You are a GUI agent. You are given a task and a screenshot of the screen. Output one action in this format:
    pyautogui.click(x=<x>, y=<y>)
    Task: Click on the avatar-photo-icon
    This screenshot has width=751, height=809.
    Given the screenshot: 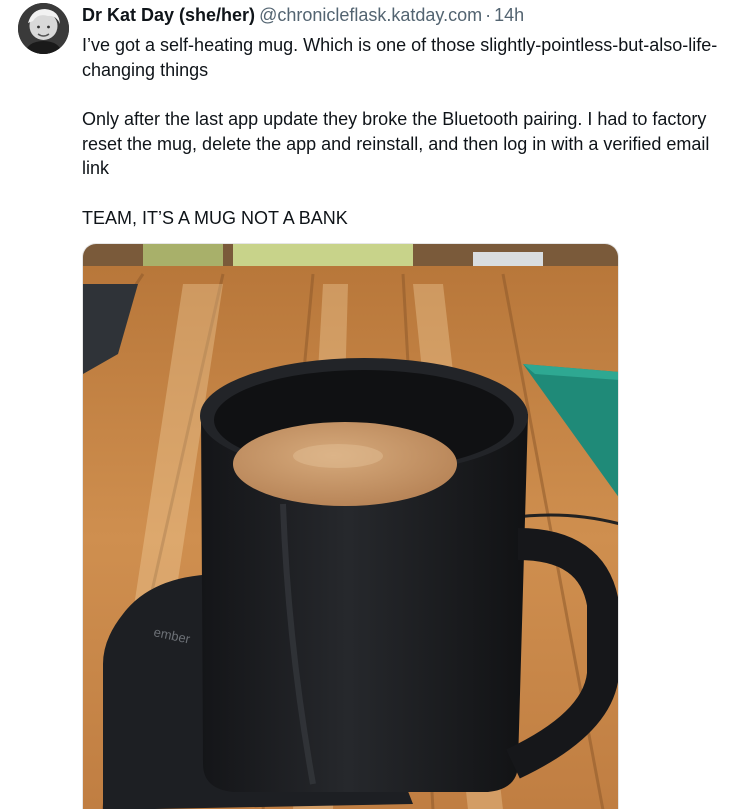 What is the action you would take?
    pyautogui.click(x=43, y=28)
    